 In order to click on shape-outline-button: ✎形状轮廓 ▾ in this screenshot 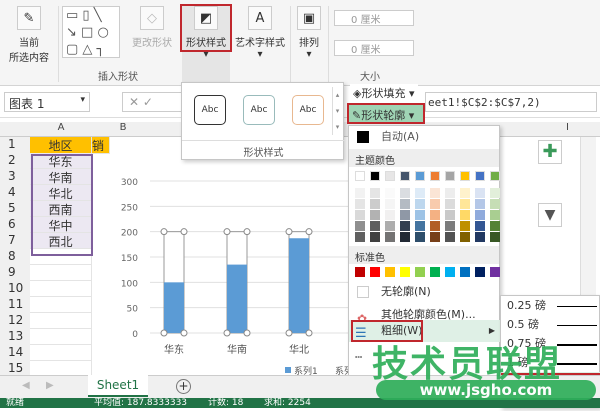, I will do `click(386, 113)`.